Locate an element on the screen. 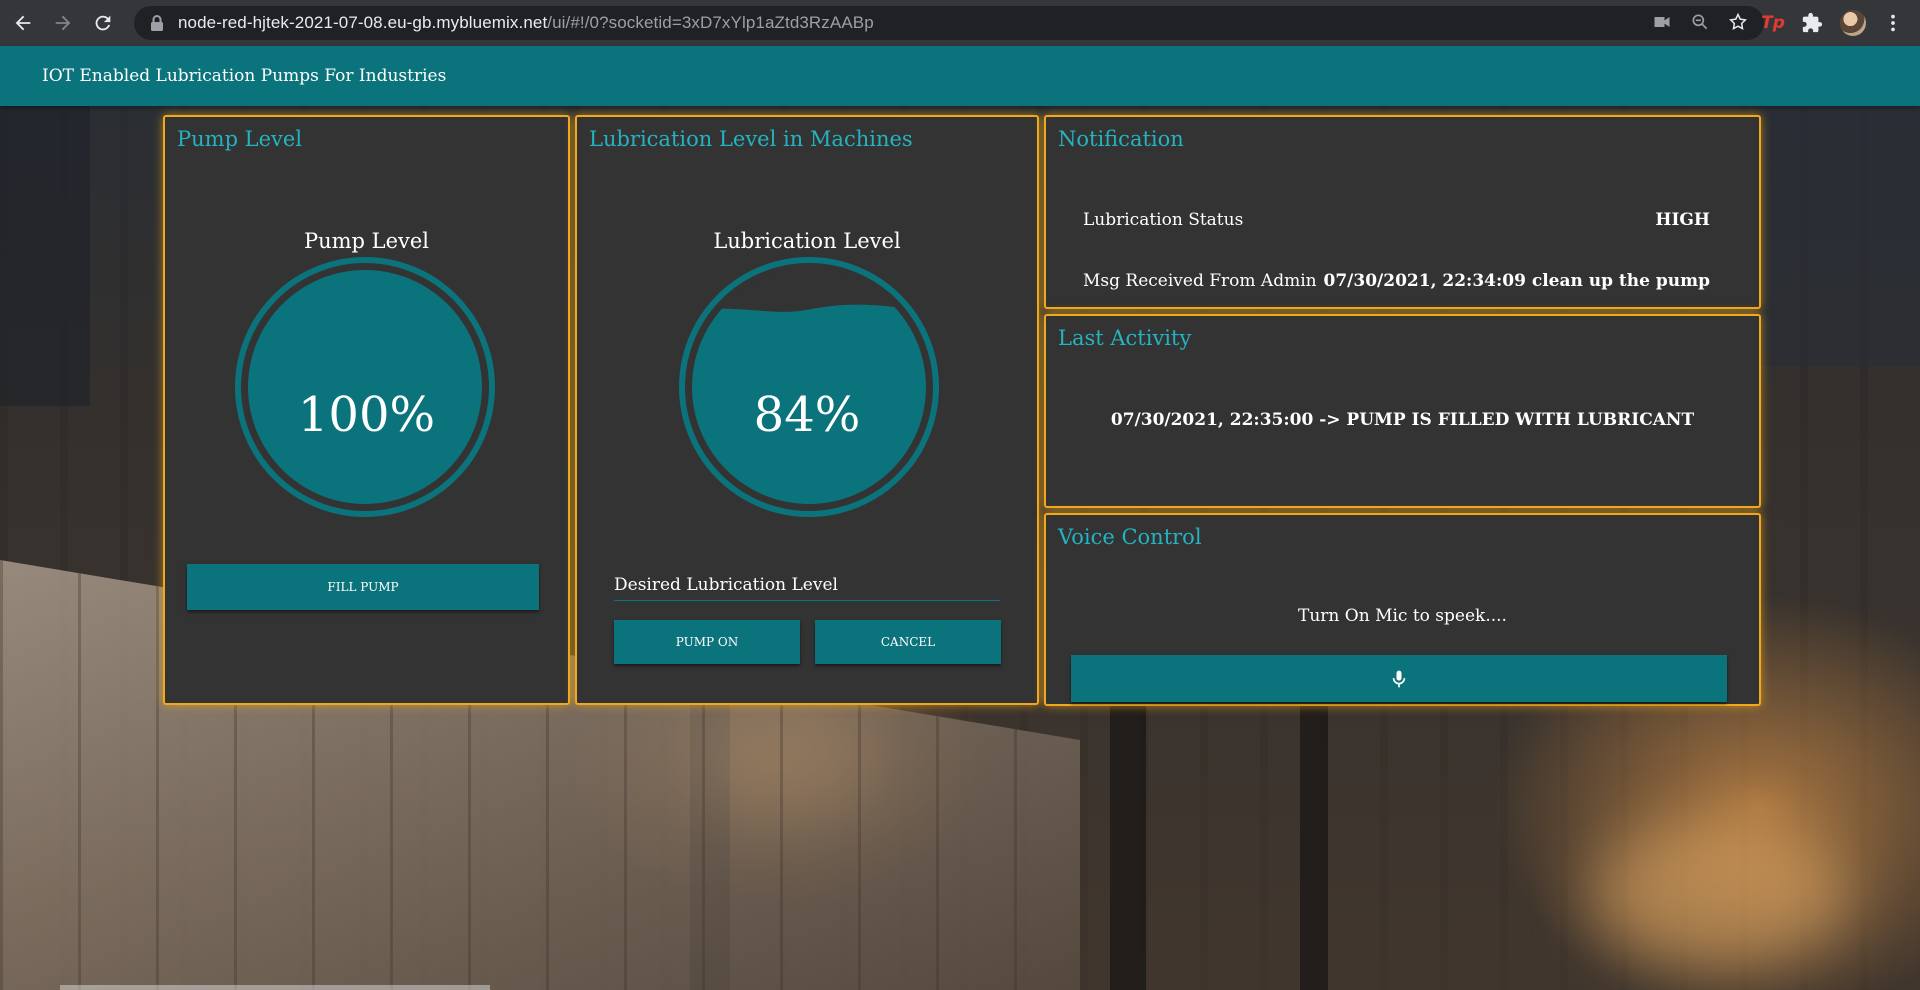 The image size is (1920, 990). admin-message-value: 07/30/2021, 22:34:09 clean up the pump is located at coordinates (1516, 281).